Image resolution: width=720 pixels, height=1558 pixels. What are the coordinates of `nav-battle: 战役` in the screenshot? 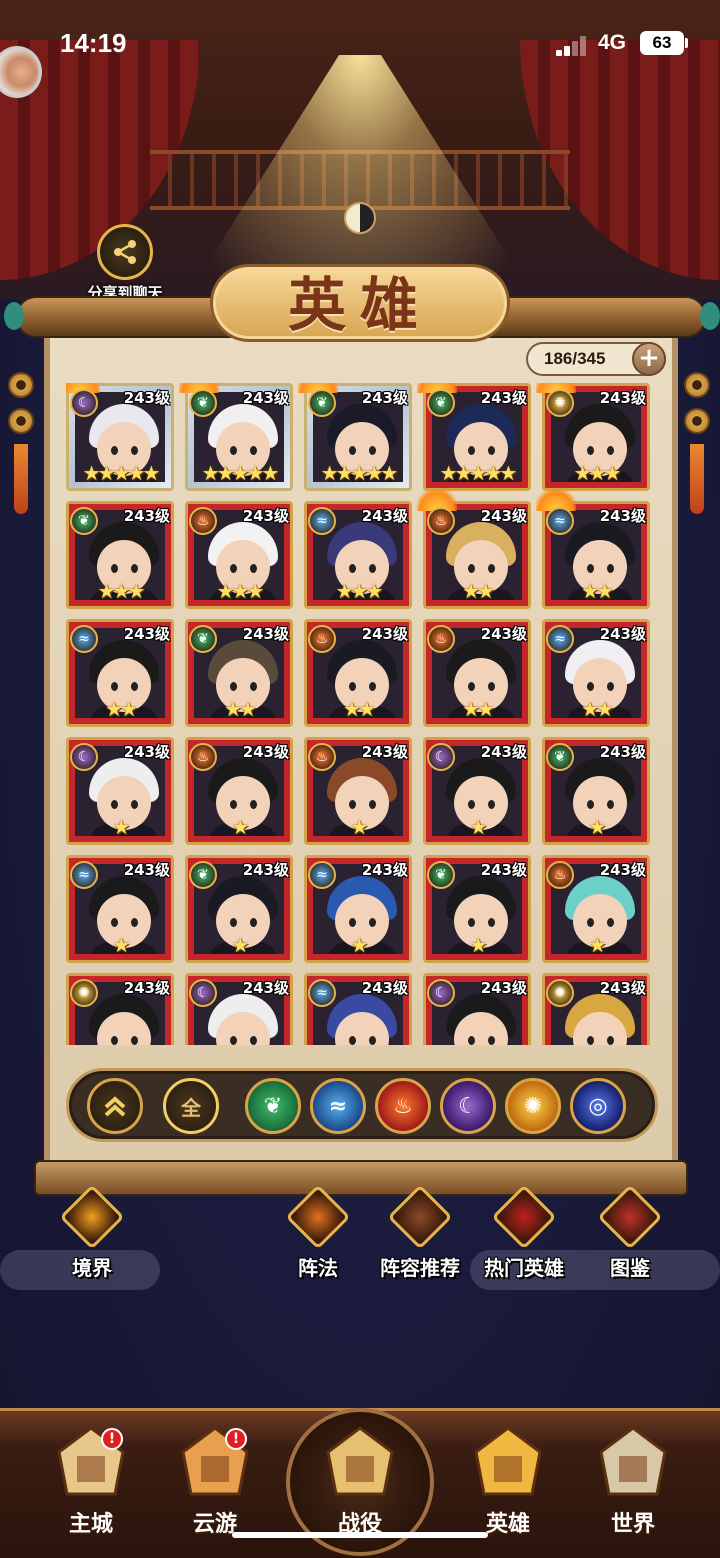 It's located at (360, 1481).